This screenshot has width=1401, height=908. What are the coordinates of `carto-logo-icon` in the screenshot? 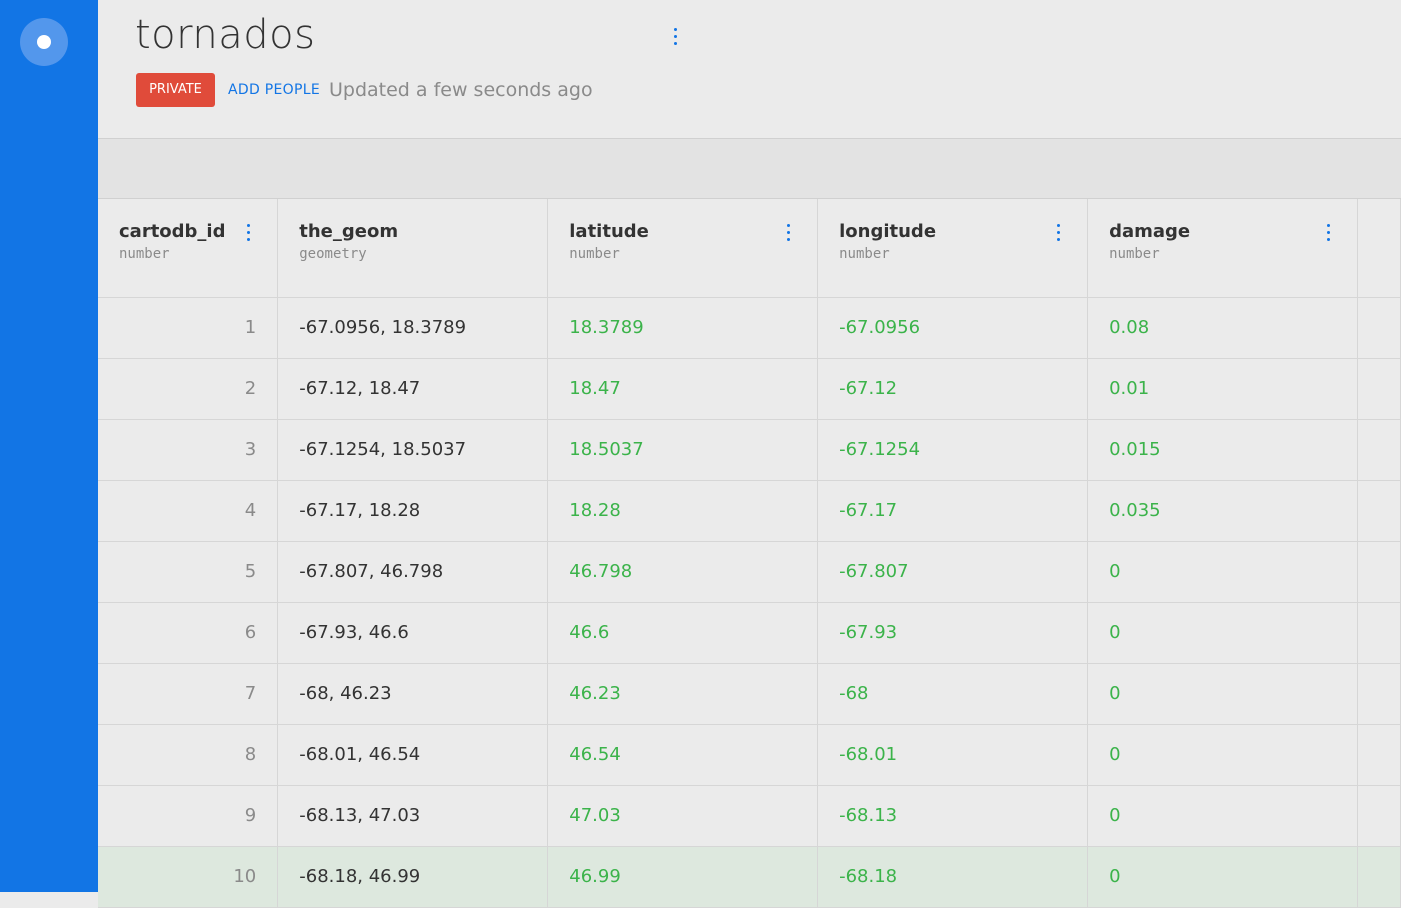 It's located at (44, 42).